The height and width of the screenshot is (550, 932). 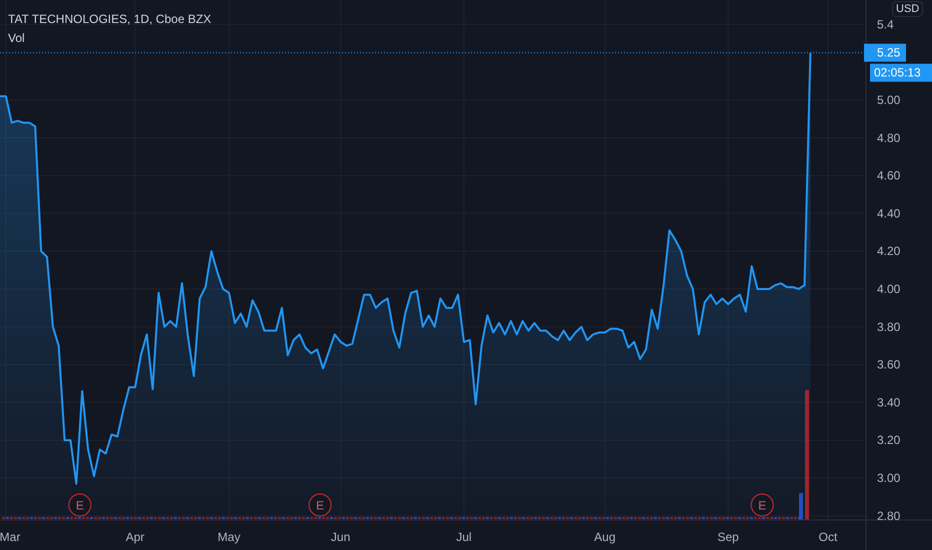 I want to click on time-axis-label: Aug, so click(x=605, y=537).